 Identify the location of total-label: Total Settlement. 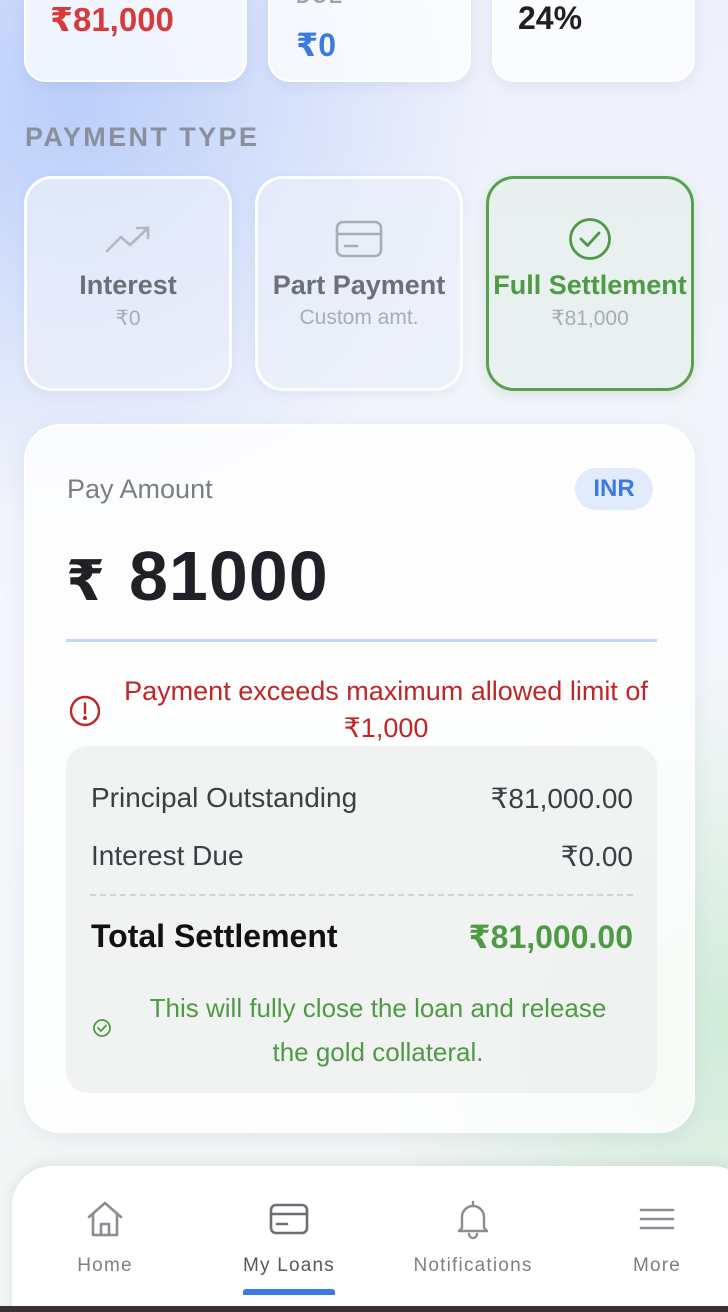
(214, 936).